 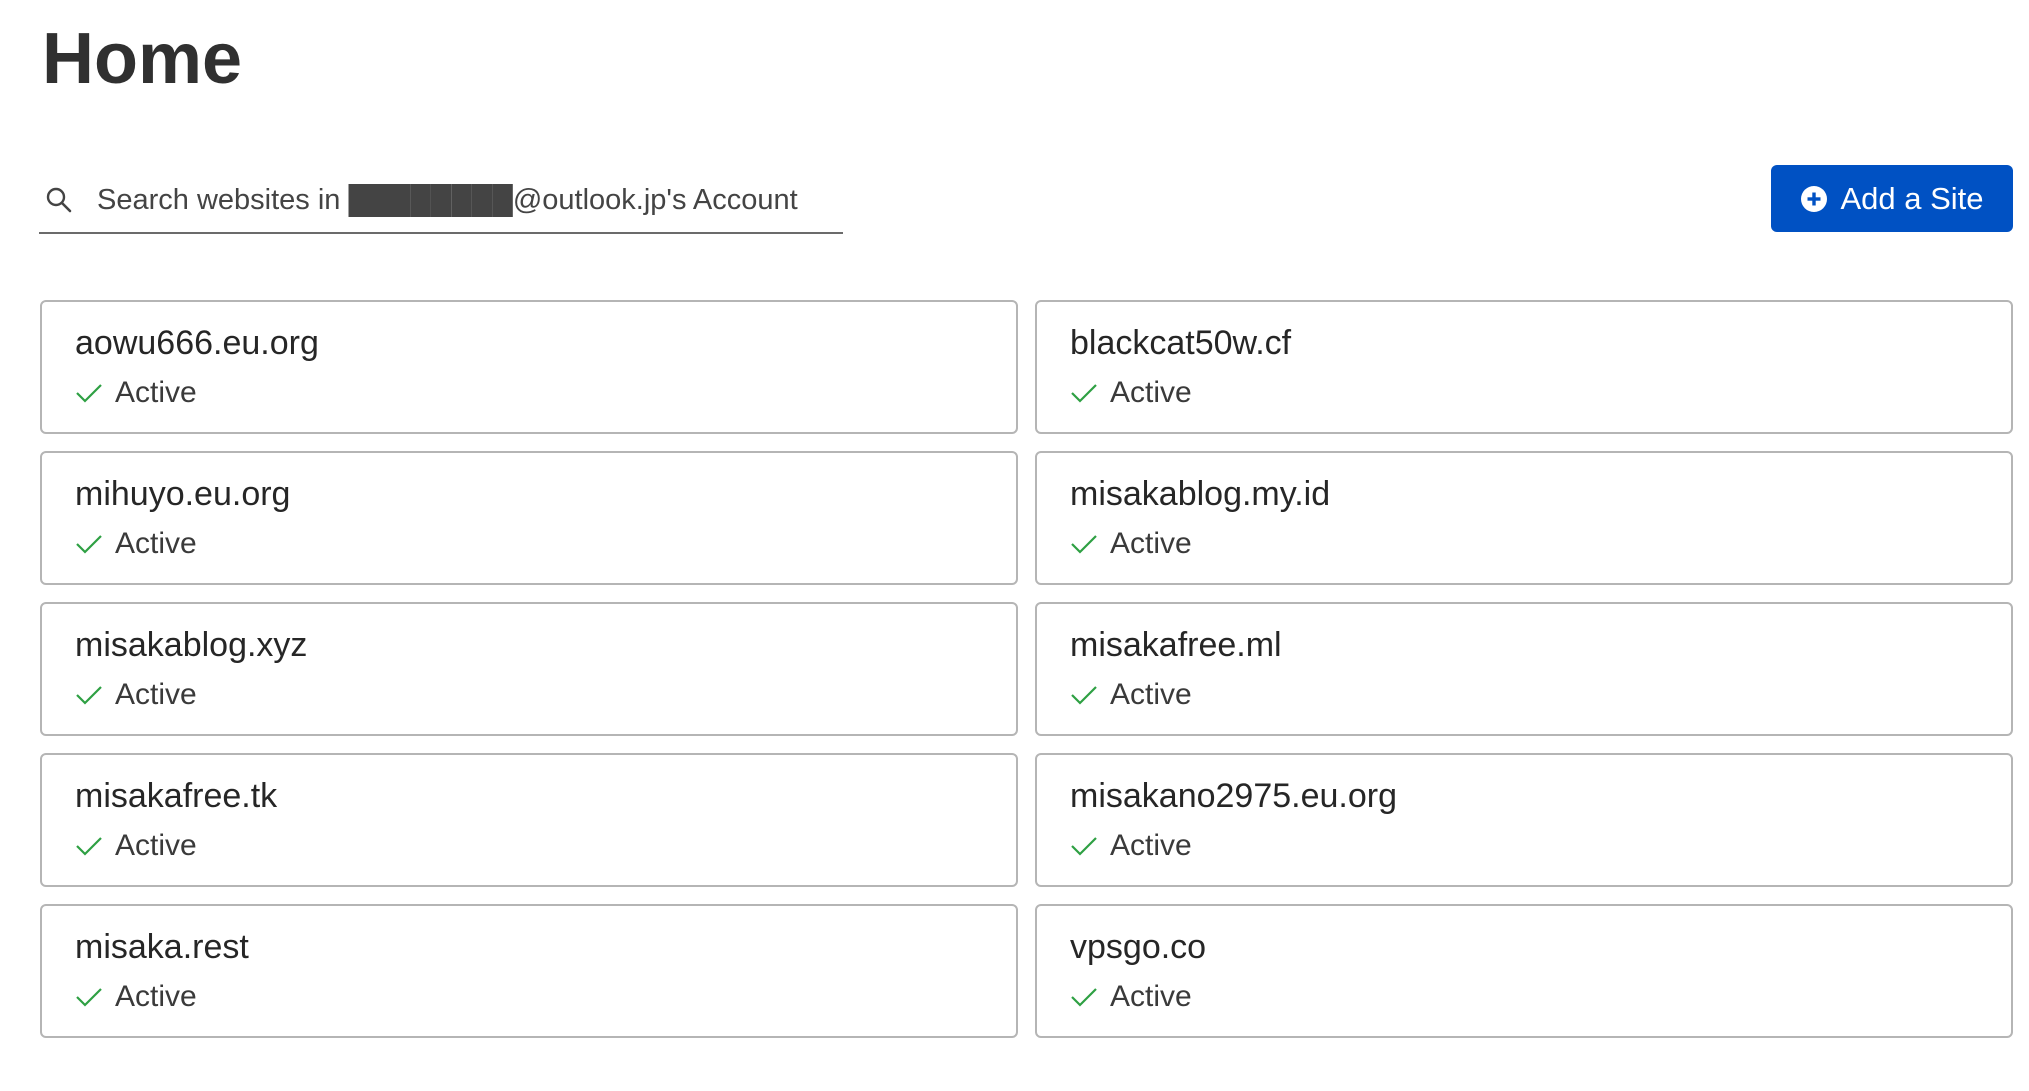 What do you see at coordinates (1524, 669) in the screenshot?
I see `site-card: misakafree.ml Active` at bounding box center [1524, 669].